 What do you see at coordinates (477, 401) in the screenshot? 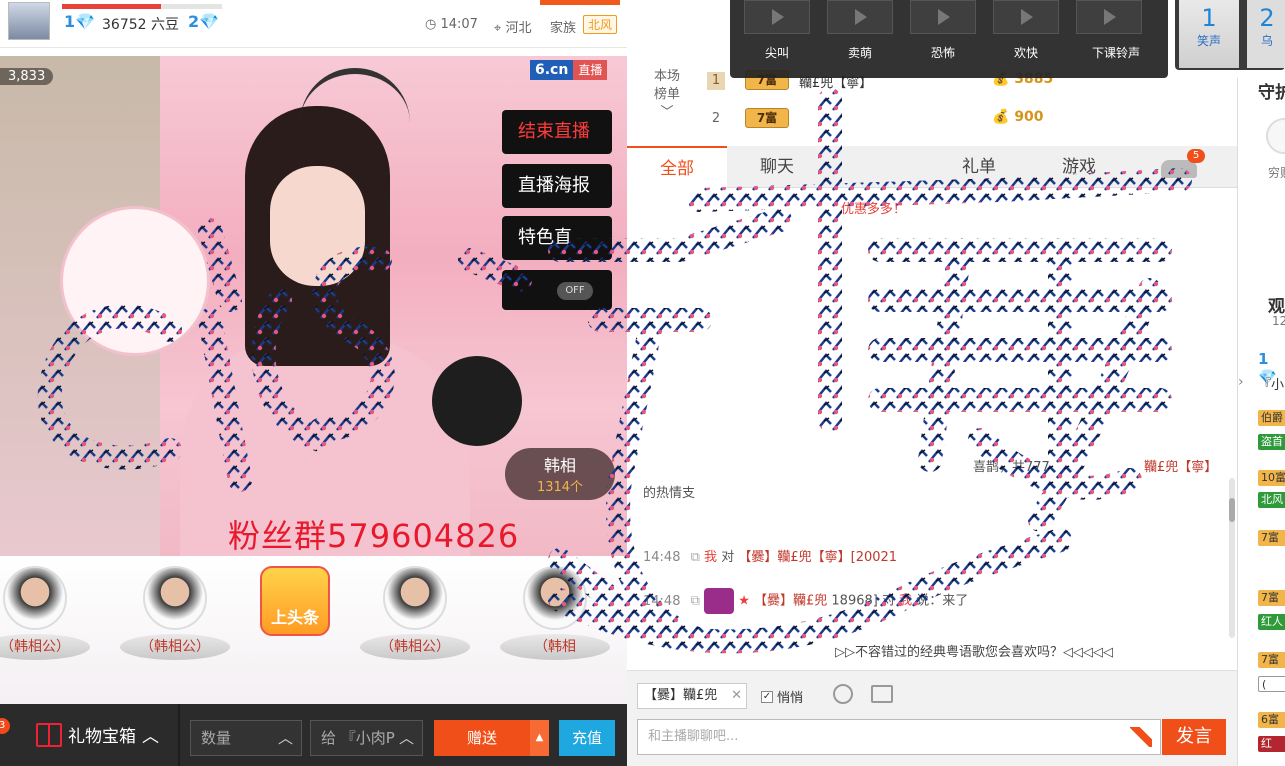
I see `microphone` at bounding box center [477, 401].